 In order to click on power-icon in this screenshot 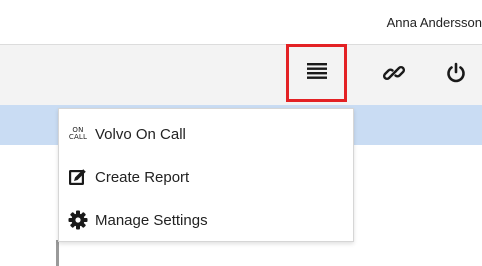, I will do `click(456, 75)`.